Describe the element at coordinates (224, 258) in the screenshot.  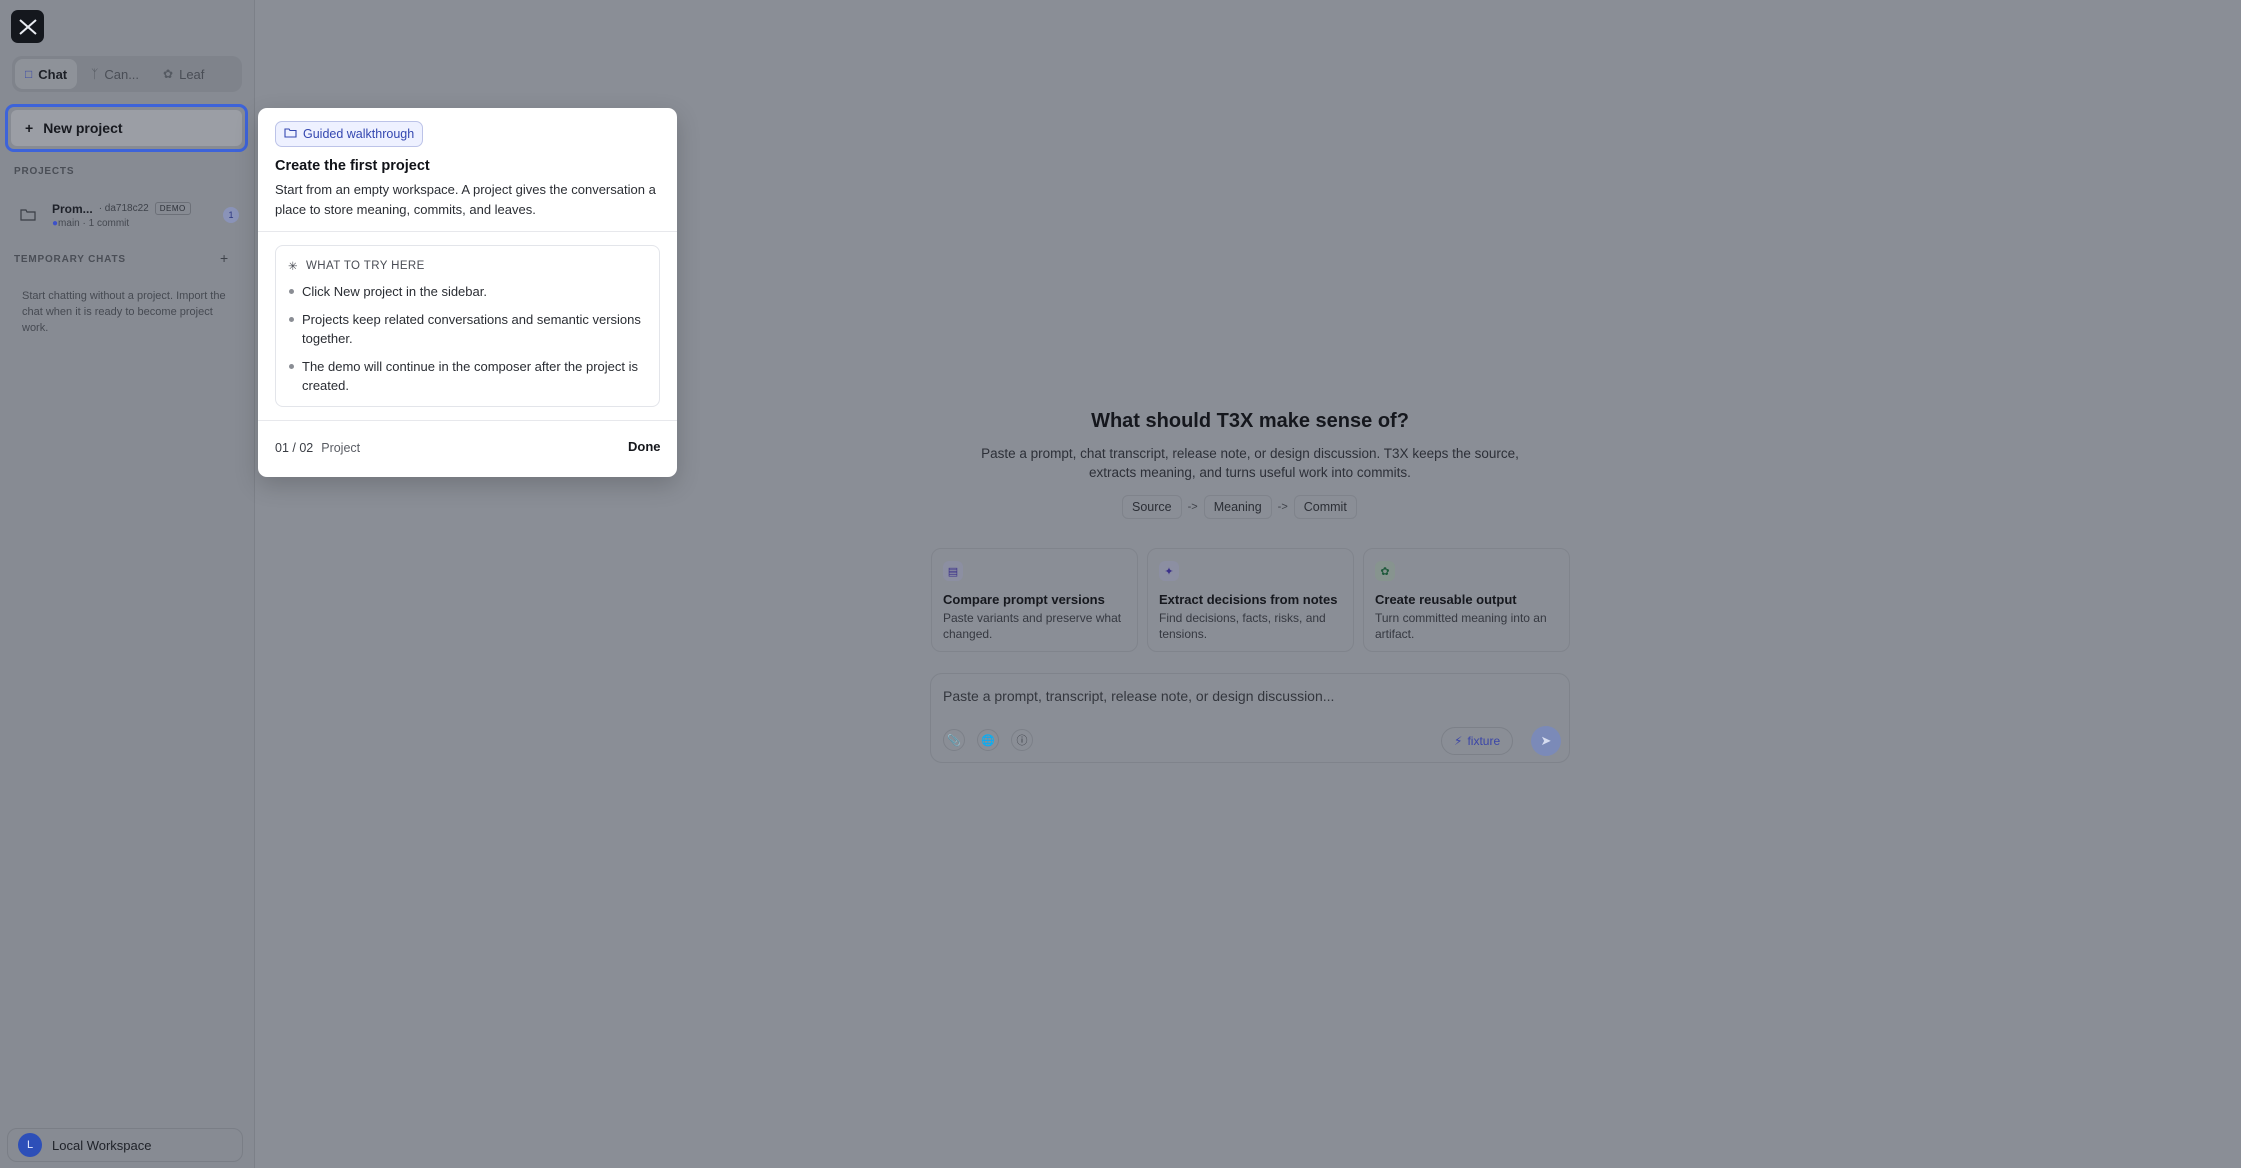
I see `add-temporary-chat-icon: +` at that location.